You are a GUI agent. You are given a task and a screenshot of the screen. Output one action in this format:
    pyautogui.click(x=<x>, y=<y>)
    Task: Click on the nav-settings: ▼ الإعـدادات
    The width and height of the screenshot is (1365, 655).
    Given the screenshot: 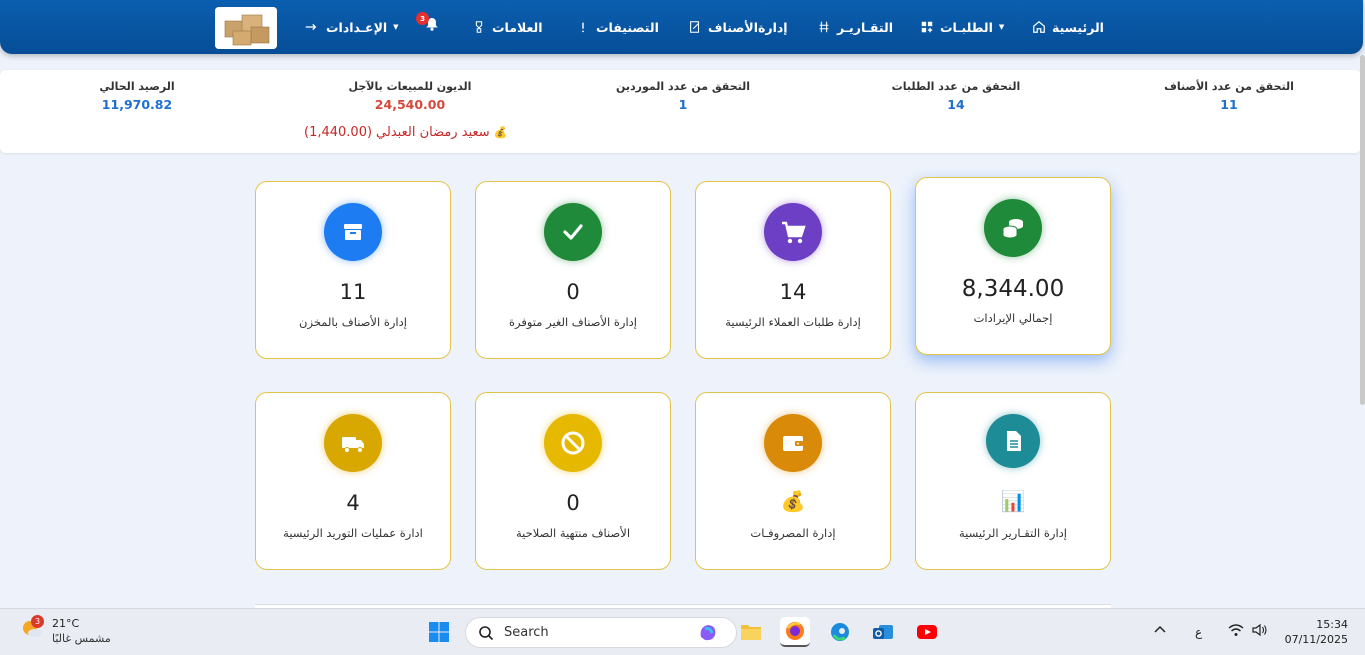 What is the action you would take?
    pyautogui.click(x=351, y=27)
    